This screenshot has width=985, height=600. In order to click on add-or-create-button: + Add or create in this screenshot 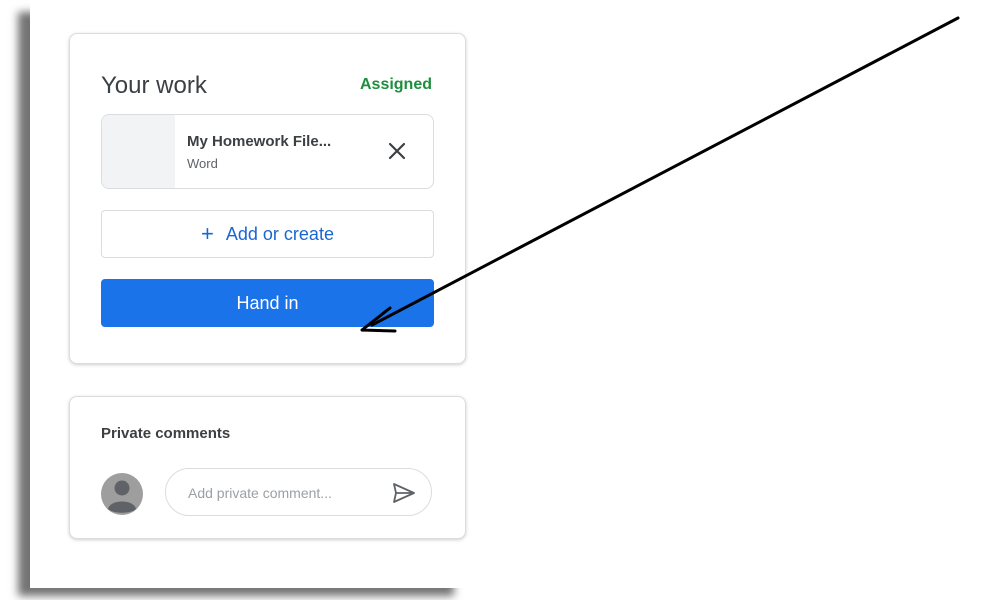, I will do `click(267, 234)`.